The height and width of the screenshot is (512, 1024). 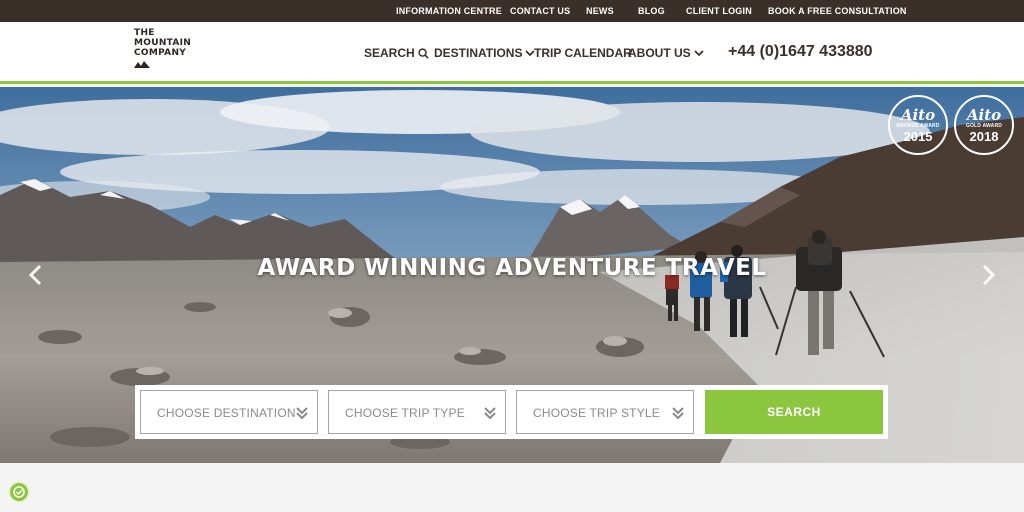 I want to click on nav-destinations-label: DESTINATIONS, so click(x=478, y=53).